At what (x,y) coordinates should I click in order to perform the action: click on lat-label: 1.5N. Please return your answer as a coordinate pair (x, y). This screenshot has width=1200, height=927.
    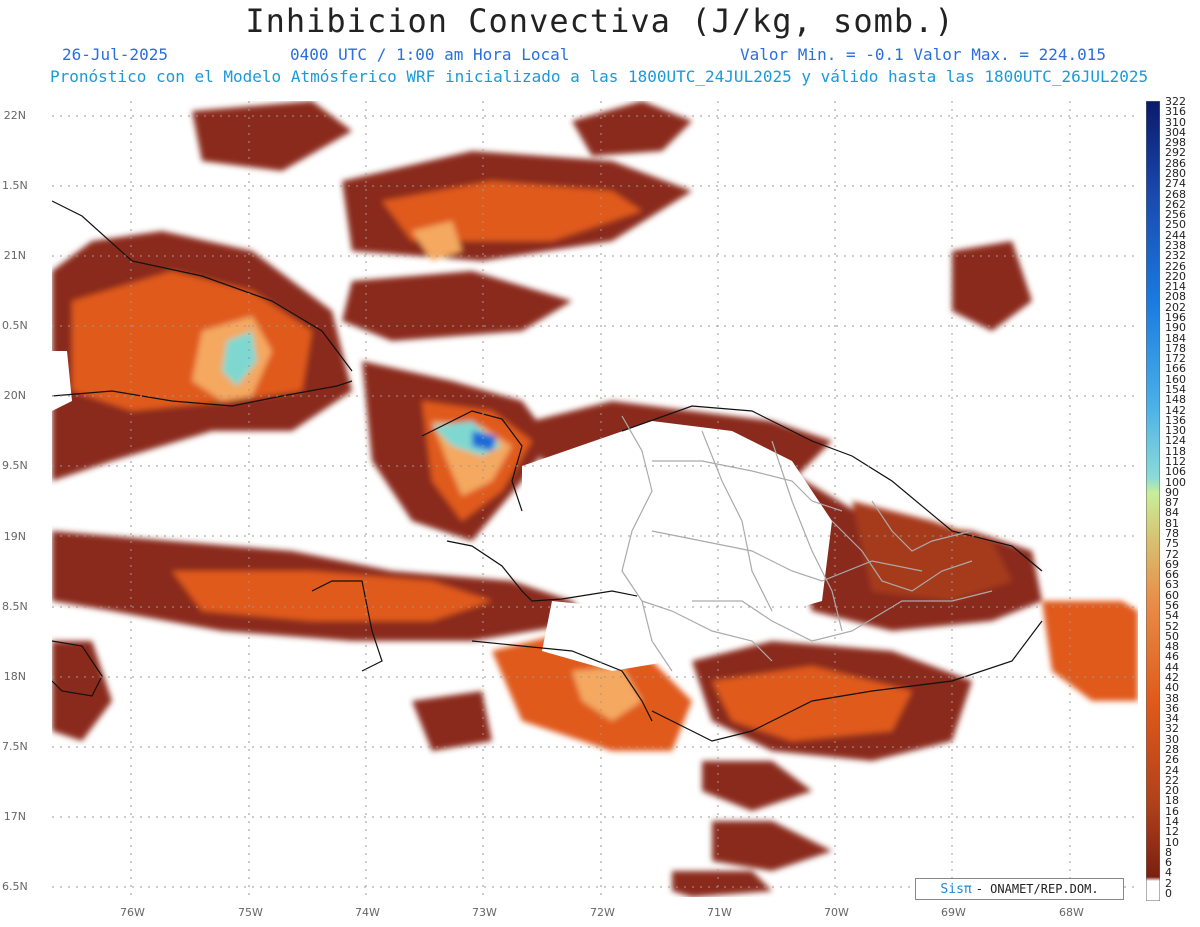
    Looking at the image, I should click on (15, 185).